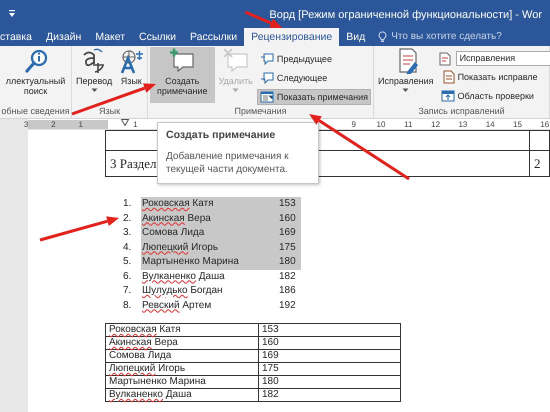  Describe the element at coordinates (181, 247) in the screenshot. I see `list-item-name: Люпецкий Игорь` at that location.